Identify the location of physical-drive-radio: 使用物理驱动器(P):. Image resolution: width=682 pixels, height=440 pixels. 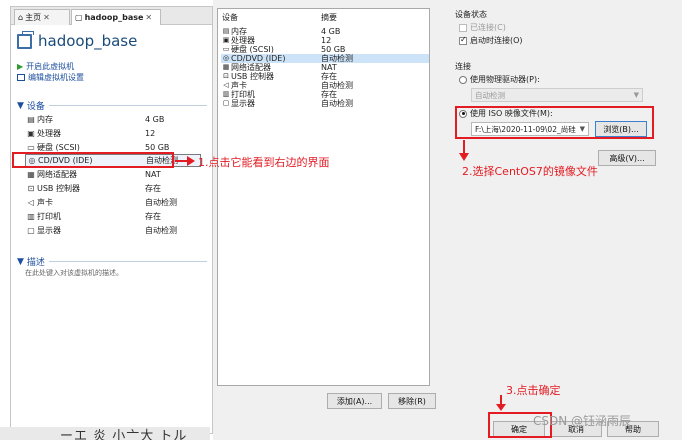
(499, 79).